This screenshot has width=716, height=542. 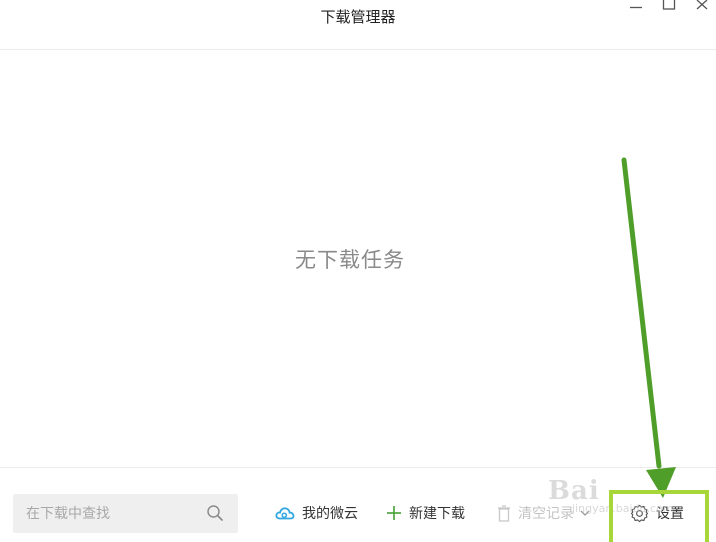 What do you see at coordinates (350, 260) in the screenshot?
I see `empty-state-message: 无下载任务` at bounding box center [350, 260].